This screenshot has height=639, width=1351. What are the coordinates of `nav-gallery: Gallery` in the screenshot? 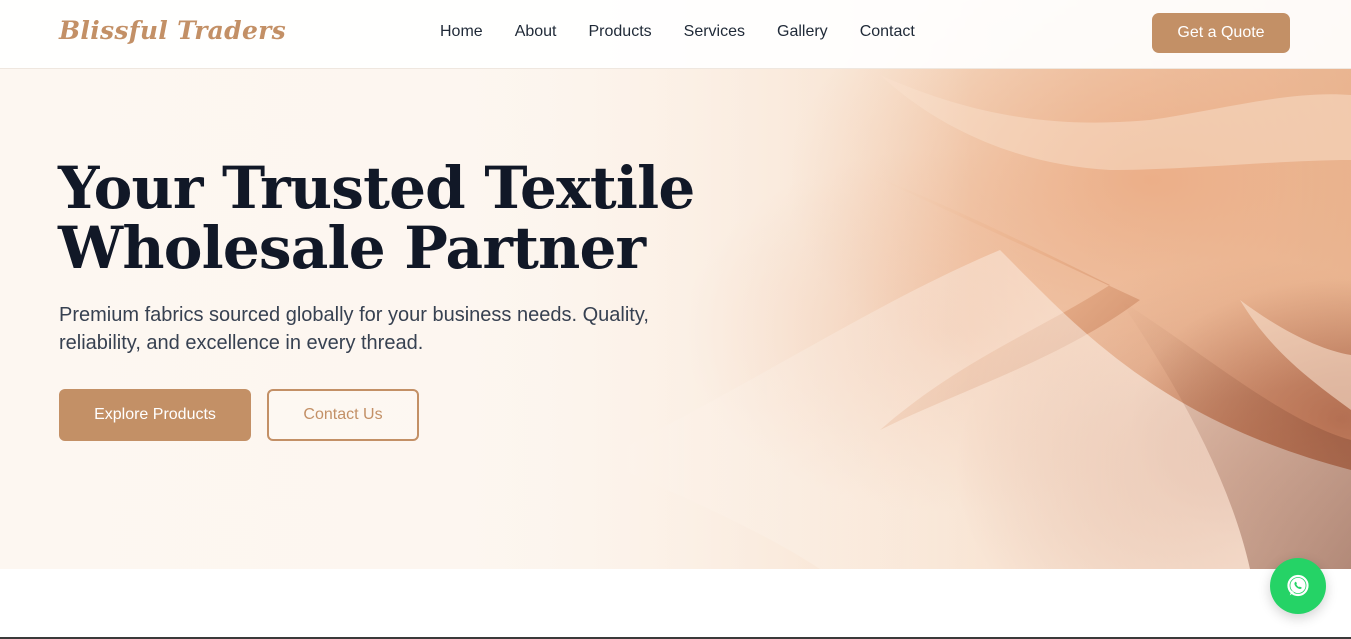 It's located at (802, 32).